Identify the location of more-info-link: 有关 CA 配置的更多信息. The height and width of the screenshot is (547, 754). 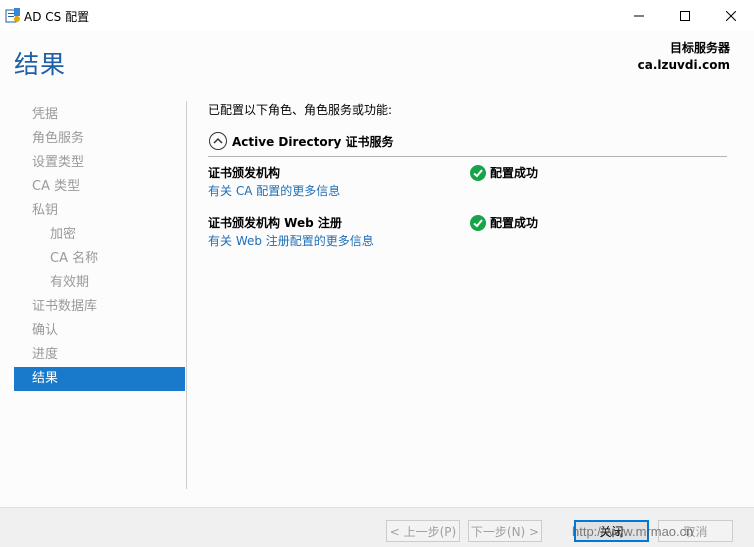
(274, 190).